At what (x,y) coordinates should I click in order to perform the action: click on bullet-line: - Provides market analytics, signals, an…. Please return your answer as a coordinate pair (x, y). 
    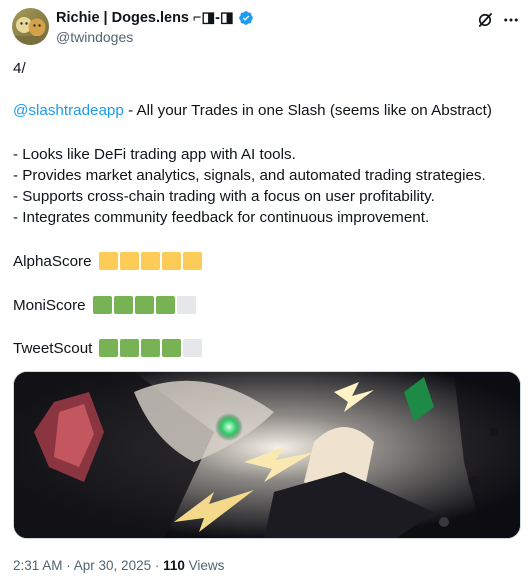
    Looking at the image, I should click on (249, 175).